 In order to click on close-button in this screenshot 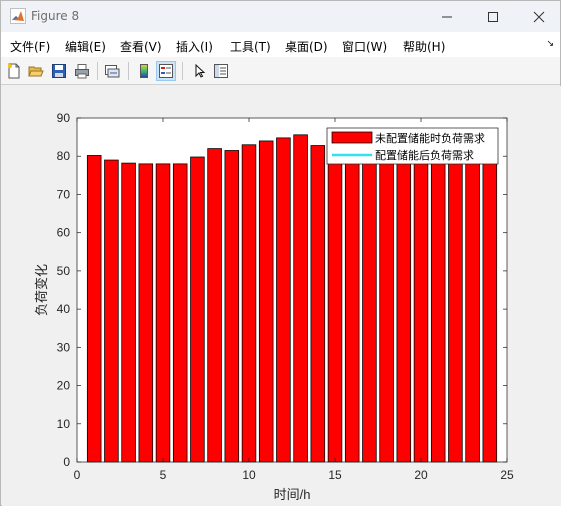, I will do `click(539, 16)`.